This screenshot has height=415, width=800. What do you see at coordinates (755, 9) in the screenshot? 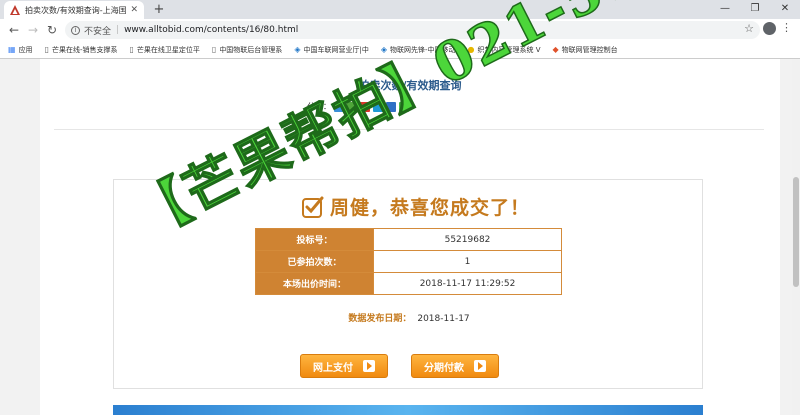
I see `restore-button: ❐` at bounding box center [755, 9].